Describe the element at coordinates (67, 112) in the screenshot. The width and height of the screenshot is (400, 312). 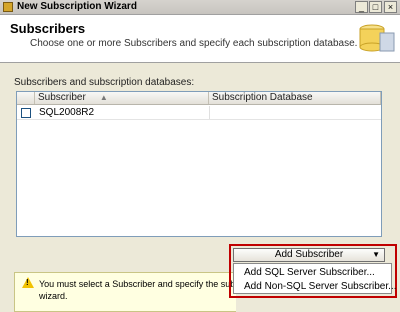
I see `subscriber-name: SQL2008R2` at that location.